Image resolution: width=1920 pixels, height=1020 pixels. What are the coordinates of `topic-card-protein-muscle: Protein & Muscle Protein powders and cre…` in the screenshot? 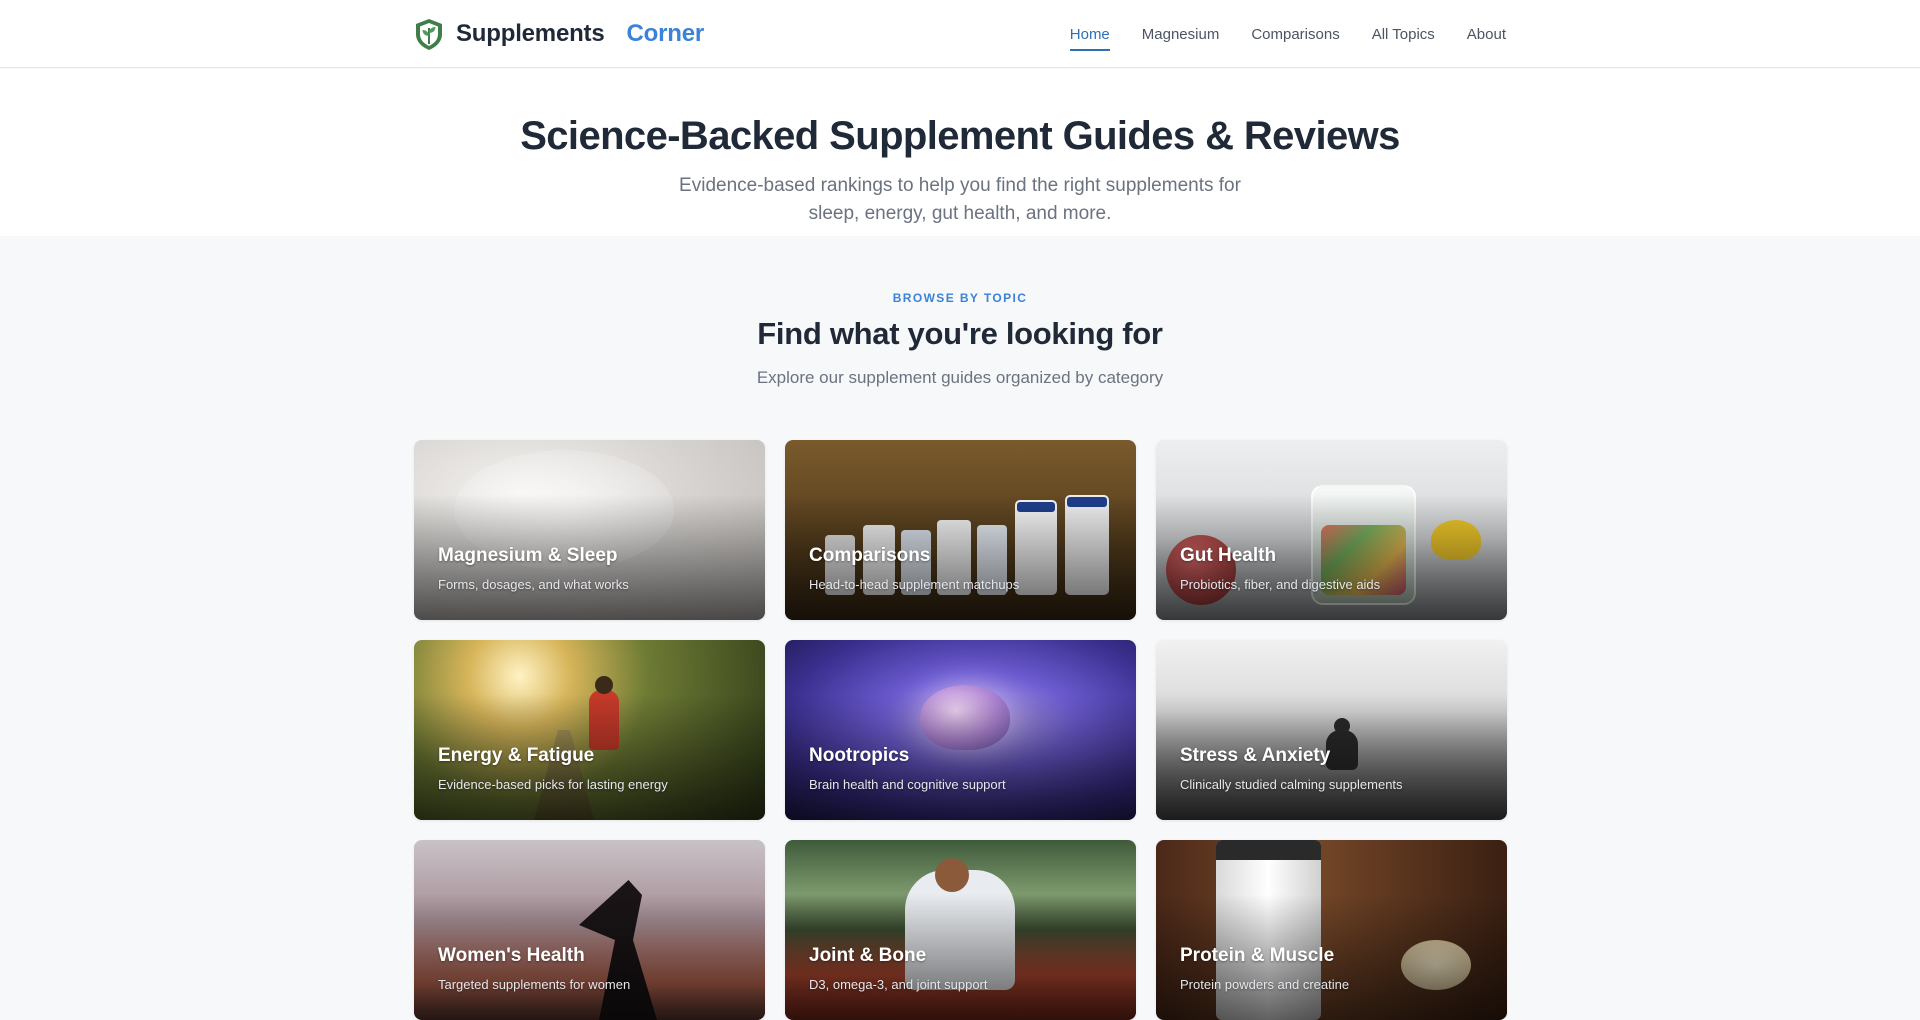 It's located at (1331, 930).